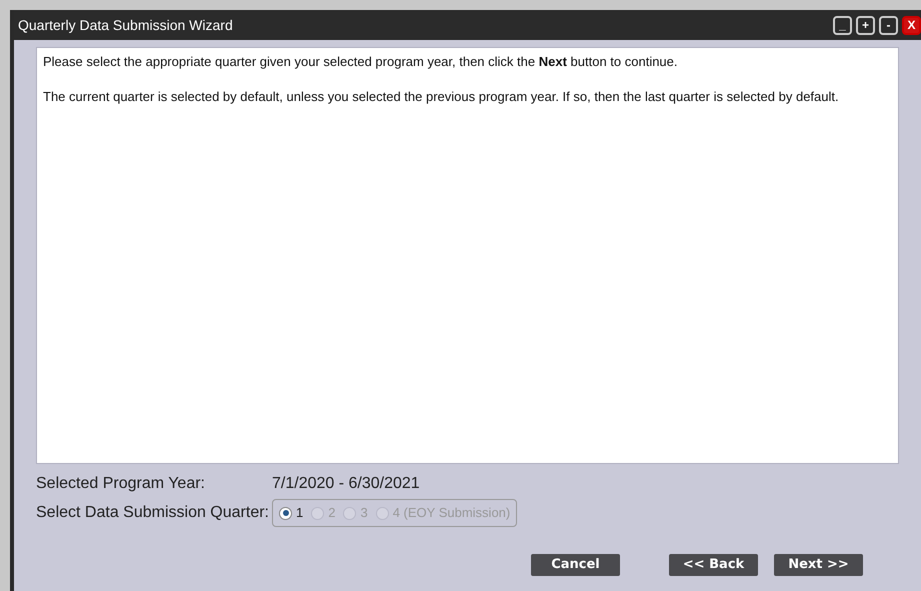 This screenshot has height=591, width=921. I want to click on window-title: Quarterly Data Submission Wizard, so click(125, 25).